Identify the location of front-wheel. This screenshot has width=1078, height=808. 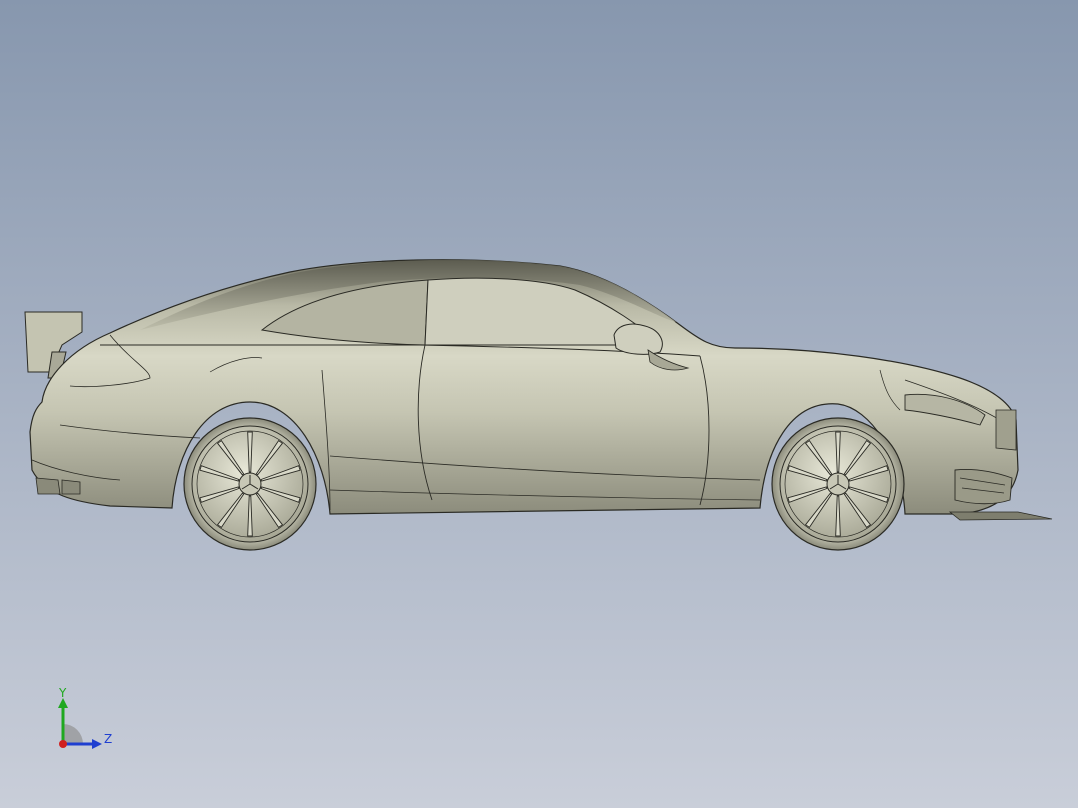
(838, 484).